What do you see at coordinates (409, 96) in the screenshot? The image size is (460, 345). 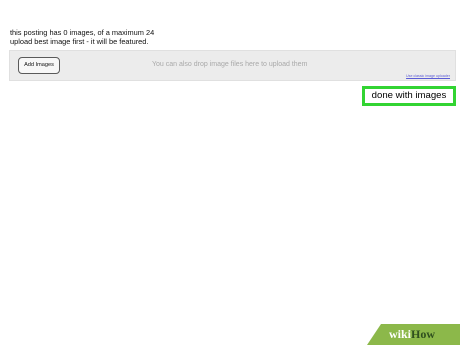 I see `done-with-images-button: done with images` at bounding box center [409, 96].